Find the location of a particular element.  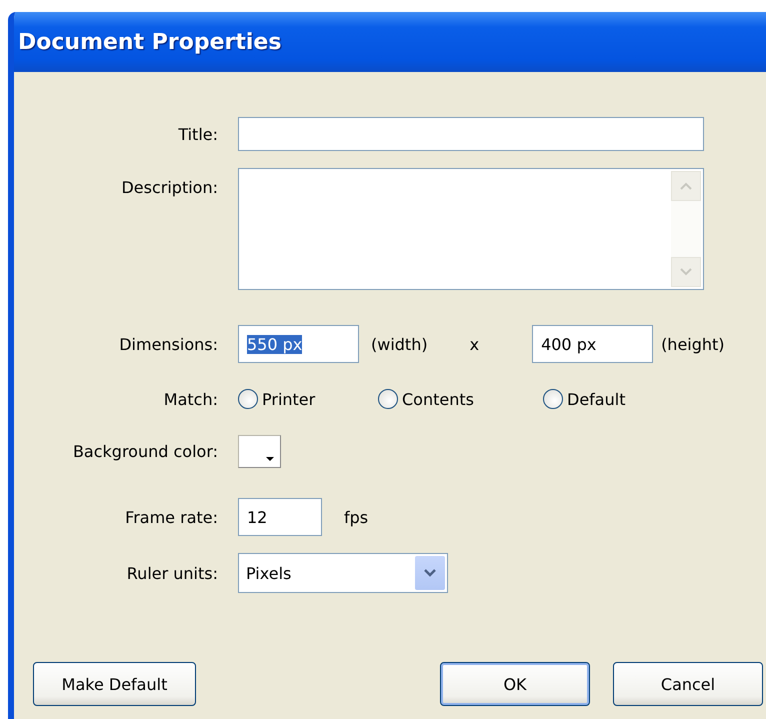

make-default-button: Make Default is located at coordinates (114, 684).